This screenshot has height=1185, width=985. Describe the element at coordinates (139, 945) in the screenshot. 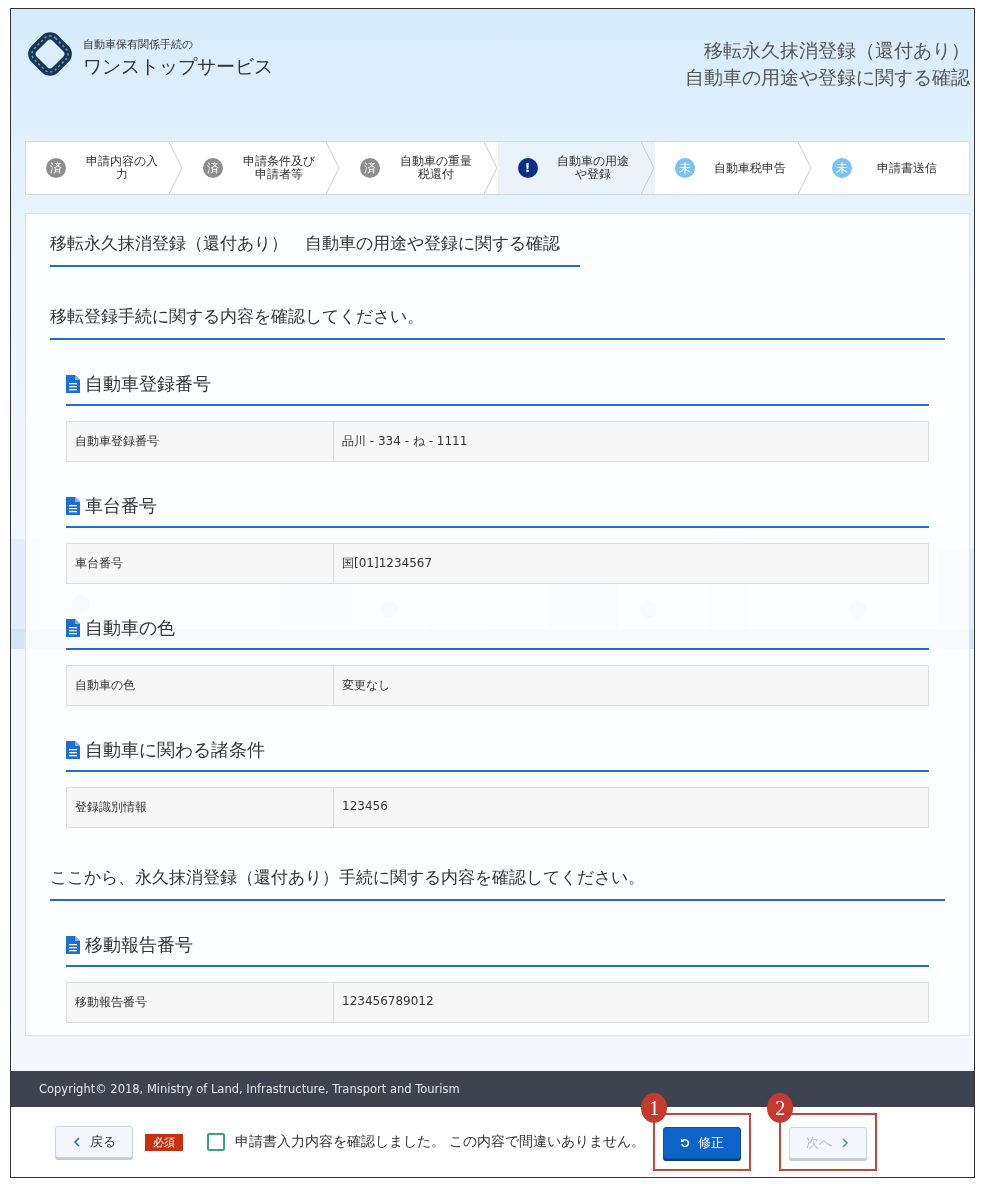

I see `group-heading: 移動報告番号` at that location.